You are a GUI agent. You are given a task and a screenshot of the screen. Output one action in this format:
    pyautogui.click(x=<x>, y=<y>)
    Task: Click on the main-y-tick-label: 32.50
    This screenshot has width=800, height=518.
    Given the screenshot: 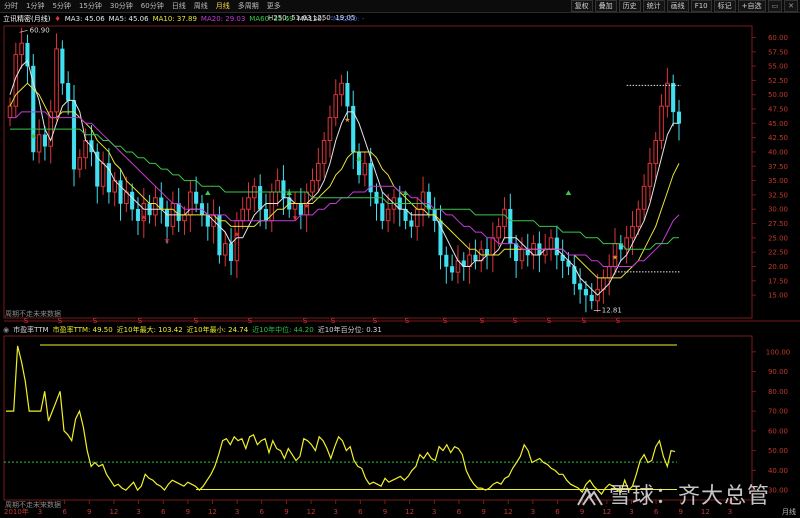 What is the action you would take?
    pyautogui.click(x=778, y=195)
    